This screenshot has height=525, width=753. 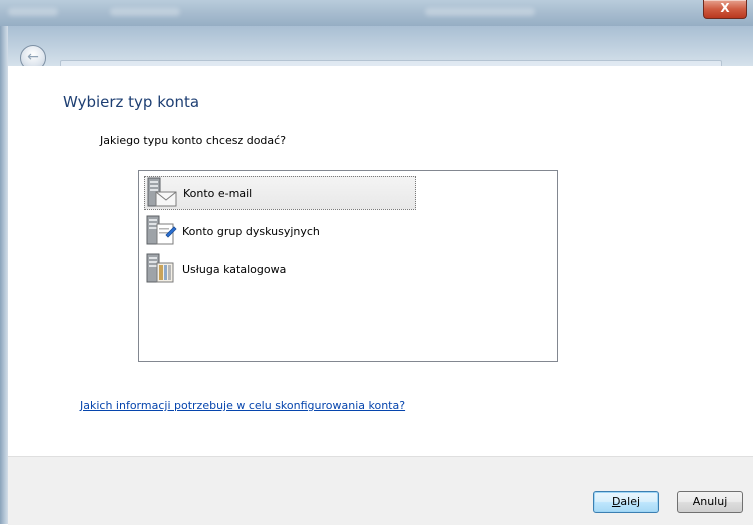 I want to click on email-server-icon, so click(x=162, y=193).